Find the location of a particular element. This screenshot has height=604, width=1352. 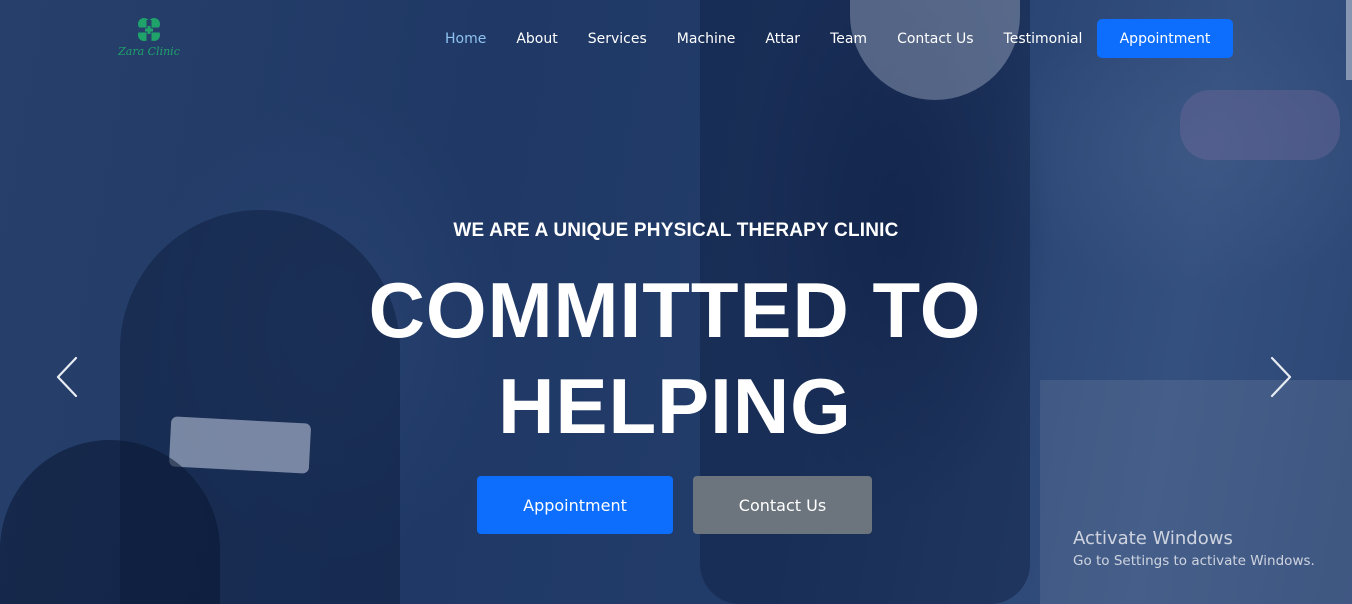

nav-attar: Attar is located at coordinates (782, 39).